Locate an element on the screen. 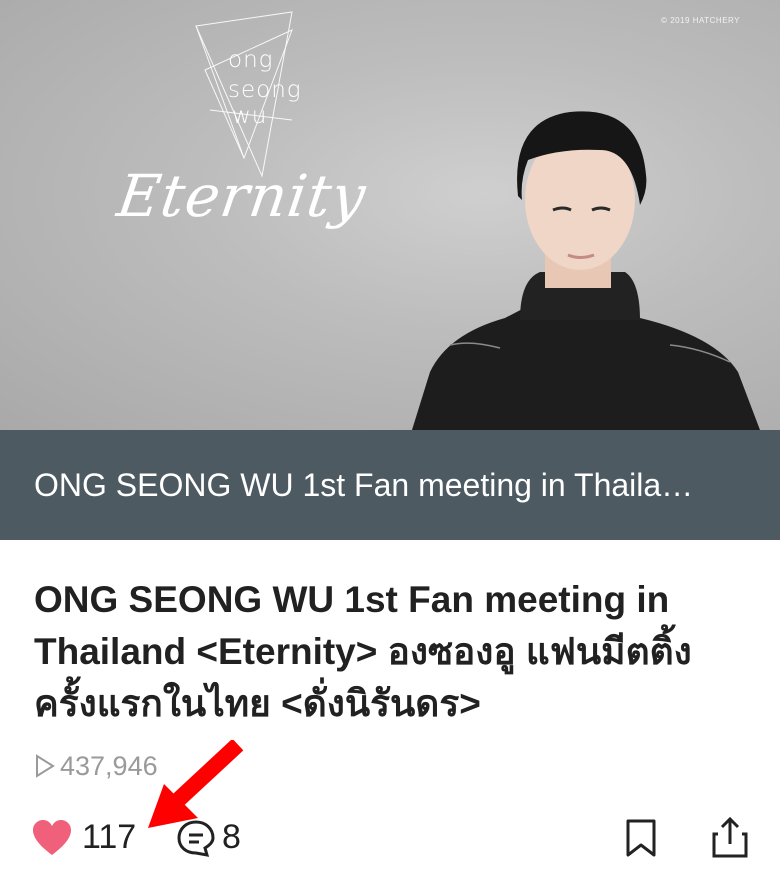  bookmark-icon is located at coordinates (641, 838).